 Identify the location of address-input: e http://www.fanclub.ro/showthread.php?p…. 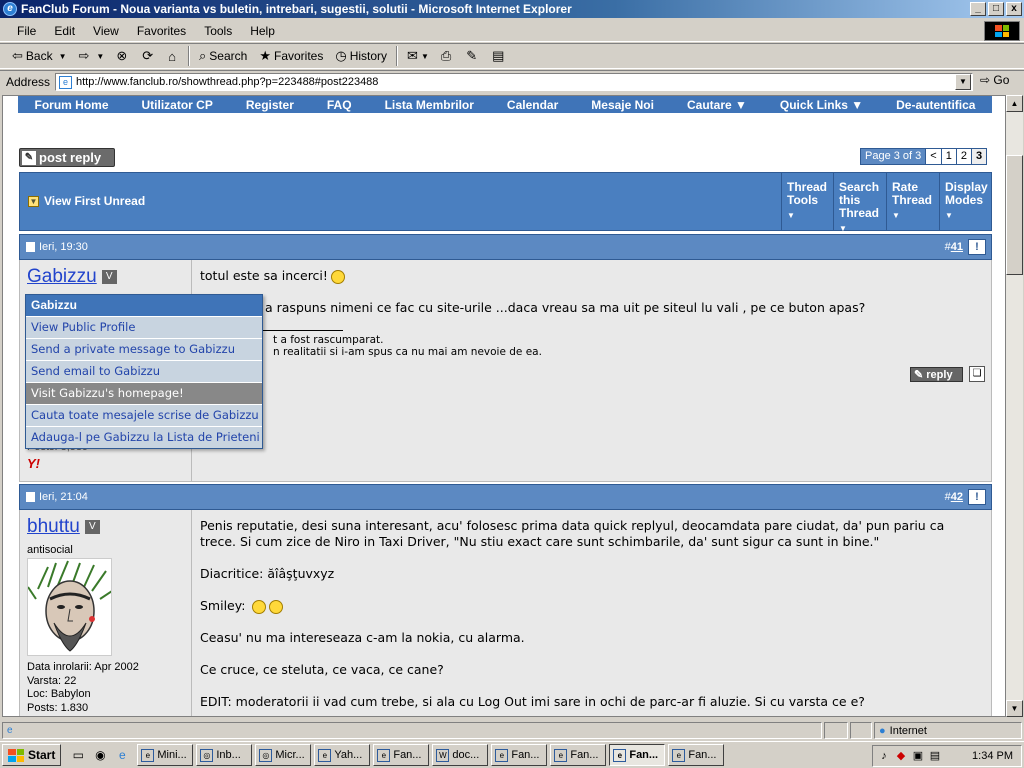
(514, 82).